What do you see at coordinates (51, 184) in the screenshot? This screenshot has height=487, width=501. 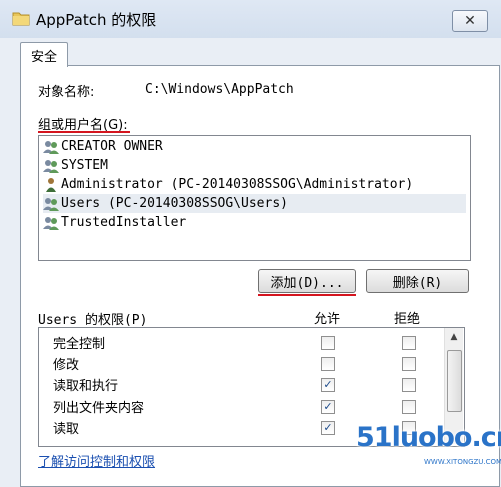 I see `user-icon` at bounding box center [51, 184].